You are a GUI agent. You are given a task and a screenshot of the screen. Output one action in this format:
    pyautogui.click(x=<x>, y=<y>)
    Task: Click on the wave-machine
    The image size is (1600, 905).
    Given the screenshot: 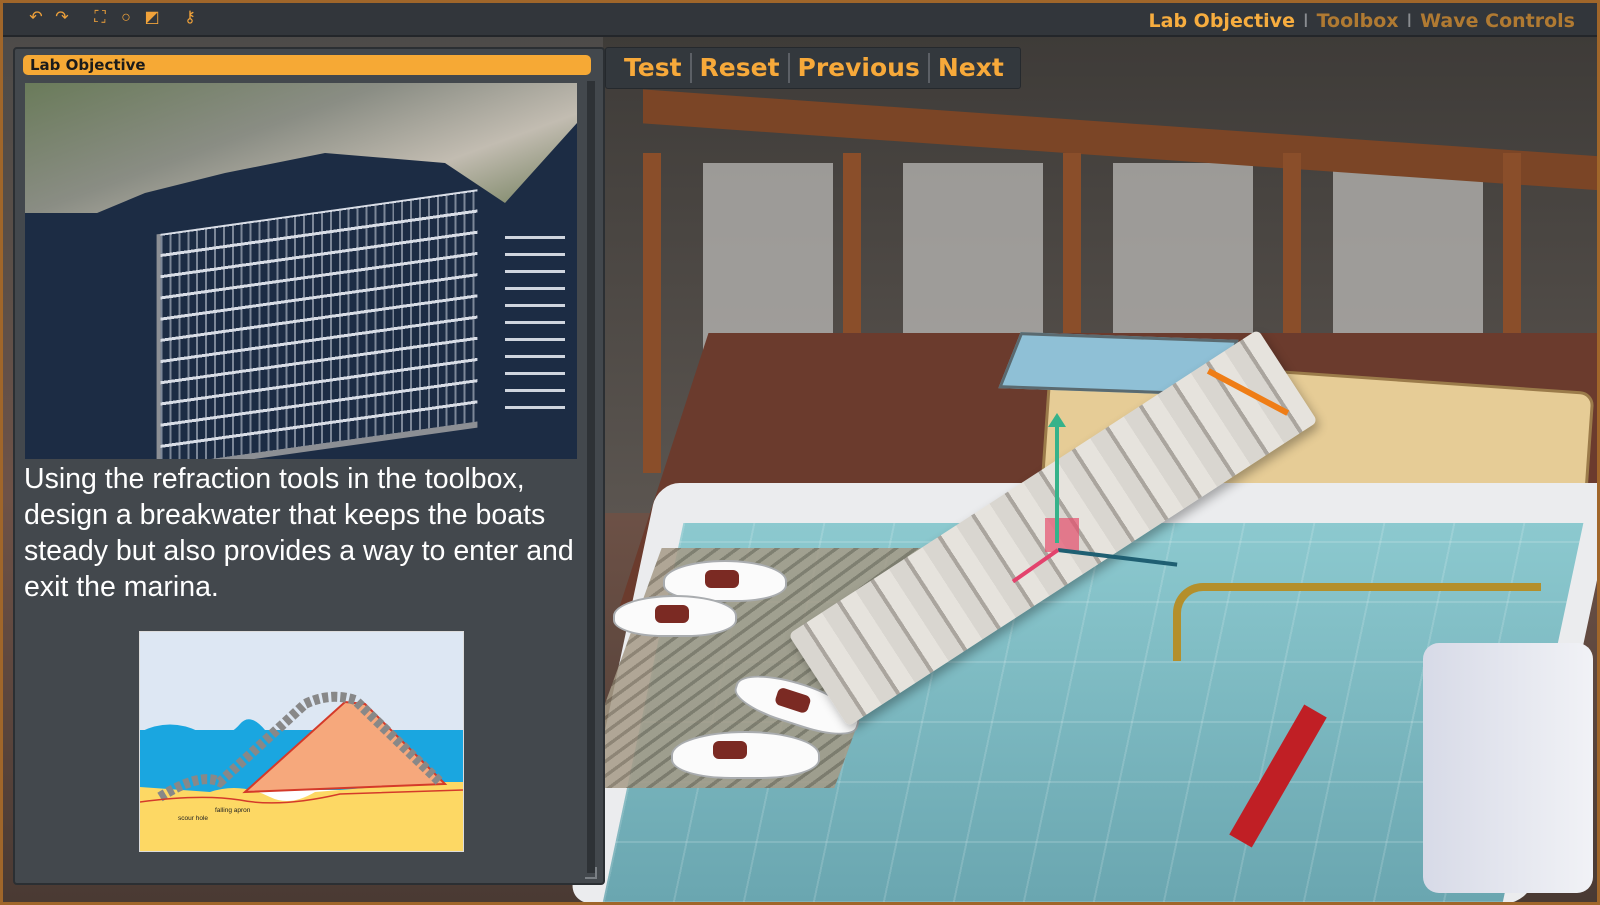 What is the action you would take?
    pyautogui.click(x=1508, y=768)
    